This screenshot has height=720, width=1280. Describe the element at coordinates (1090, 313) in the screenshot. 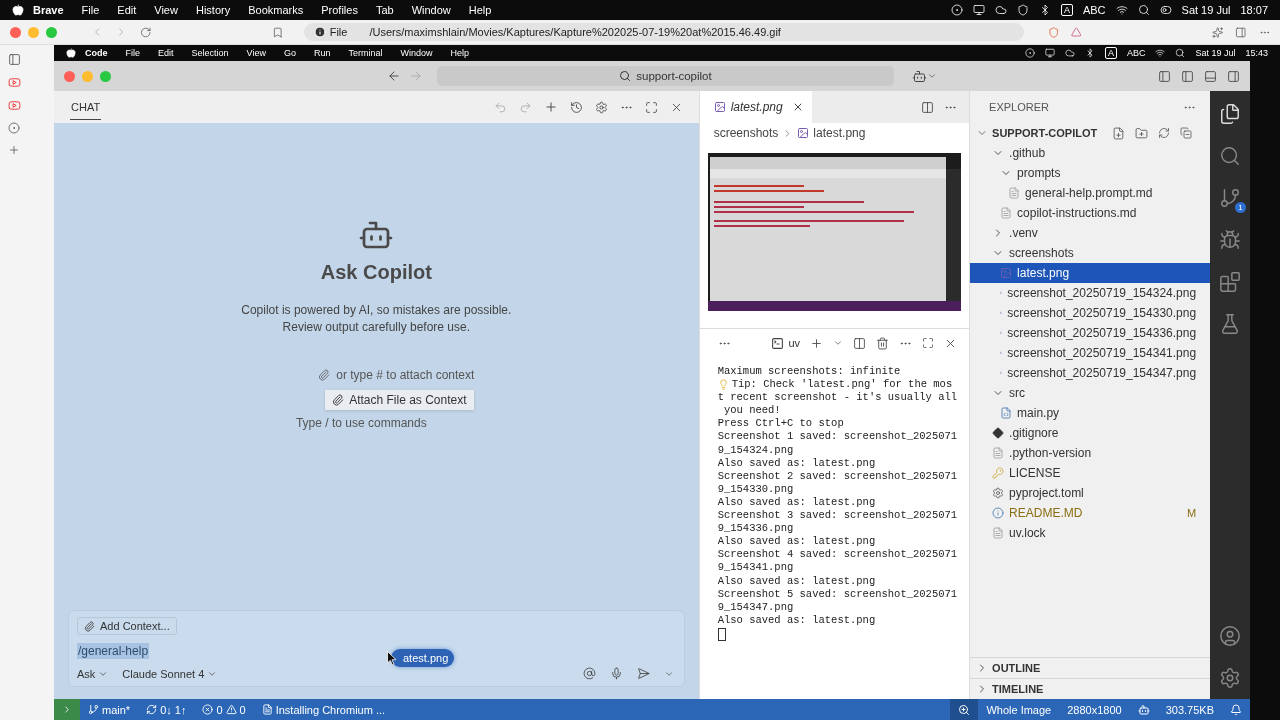

I see `file-tree-item: screenshot_20250719_154330.png` at that location.